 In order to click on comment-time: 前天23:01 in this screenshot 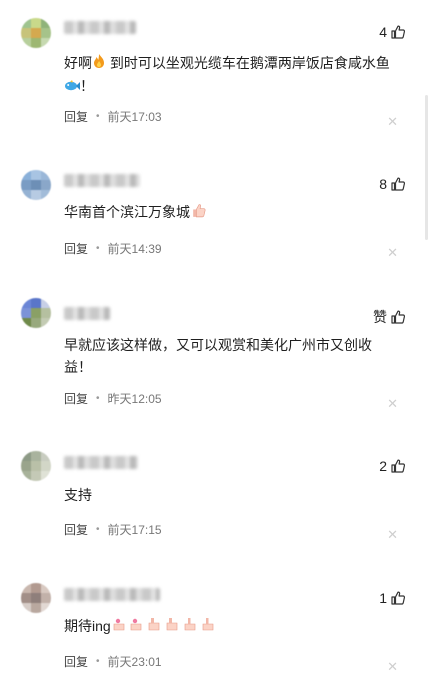, I will do `click(134, 662)`.